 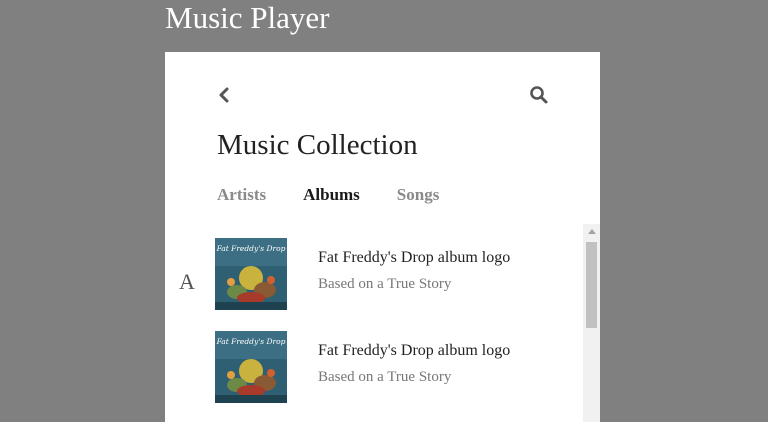 I want to click on tab-albums: Albums, so click(x=331, y=195).